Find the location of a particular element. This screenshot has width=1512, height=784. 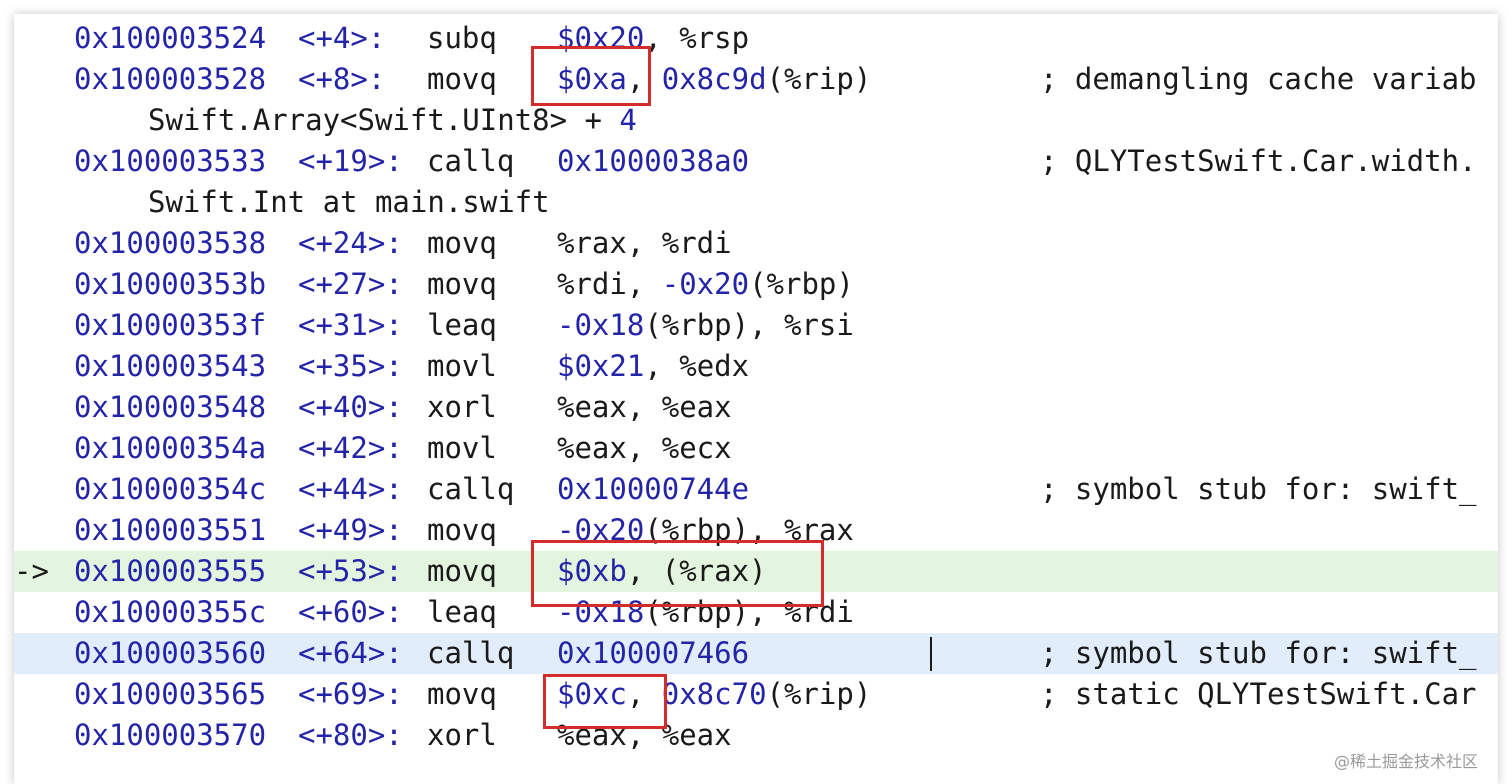

operand-register: (%rbp), %rdi is located at coordinates (749, 612).